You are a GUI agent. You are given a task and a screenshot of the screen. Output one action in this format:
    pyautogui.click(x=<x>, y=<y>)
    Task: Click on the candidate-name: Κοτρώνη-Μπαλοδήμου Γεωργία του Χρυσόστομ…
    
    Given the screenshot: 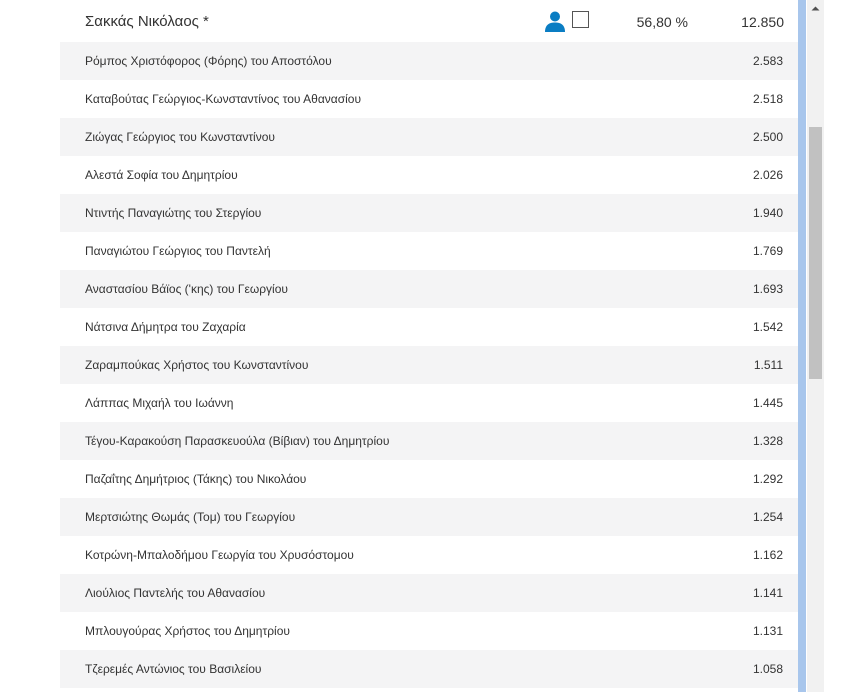 What is the action you would take?
    pyautogui.click(x=219, y=555)
    